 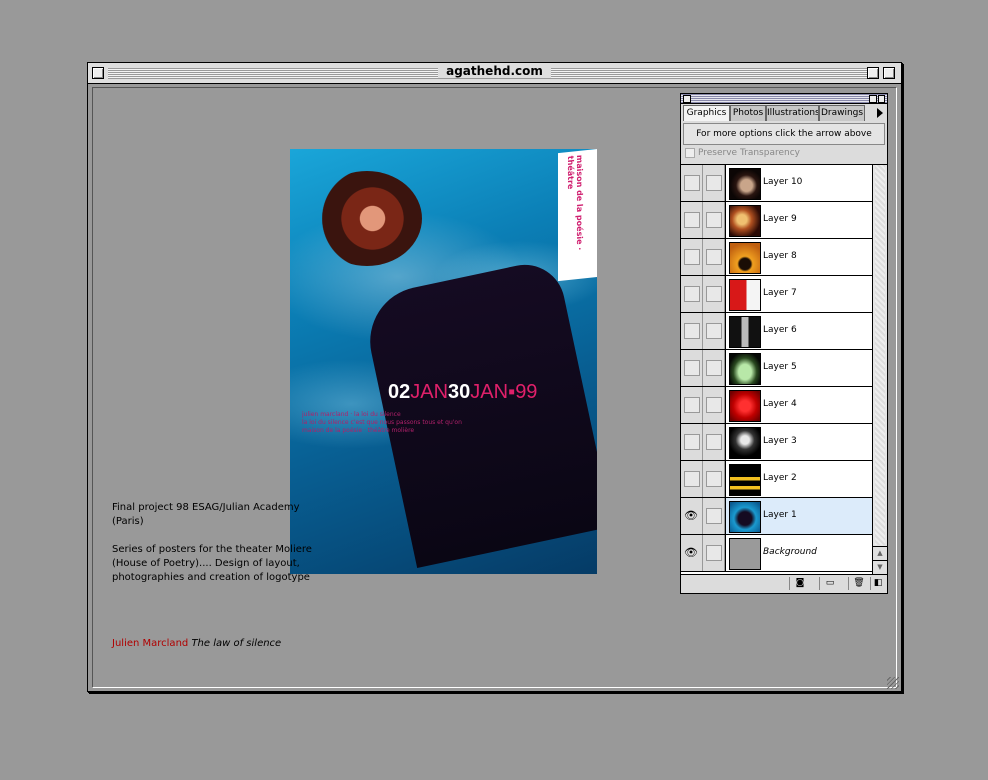 What do you see at coordinates (236, 643) in the screenshot?
I see `credit-work: The law of silence` at bounding box center [236, 643].